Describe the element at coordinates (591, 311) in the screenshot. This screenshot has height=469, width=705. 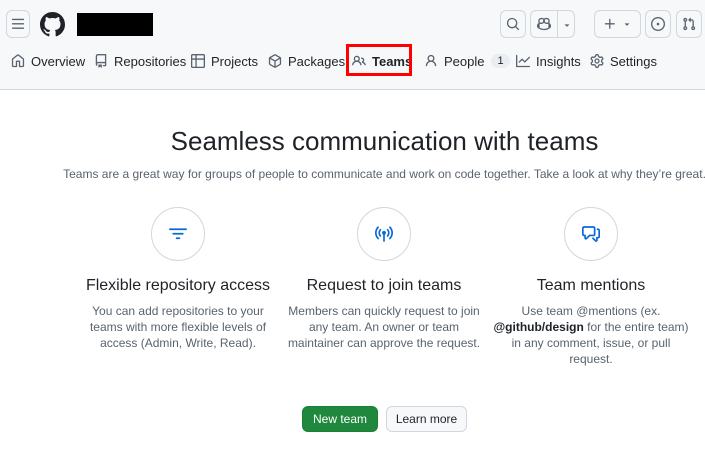
I see `feature-text-before: Use team @mentions (ex.` at that location.